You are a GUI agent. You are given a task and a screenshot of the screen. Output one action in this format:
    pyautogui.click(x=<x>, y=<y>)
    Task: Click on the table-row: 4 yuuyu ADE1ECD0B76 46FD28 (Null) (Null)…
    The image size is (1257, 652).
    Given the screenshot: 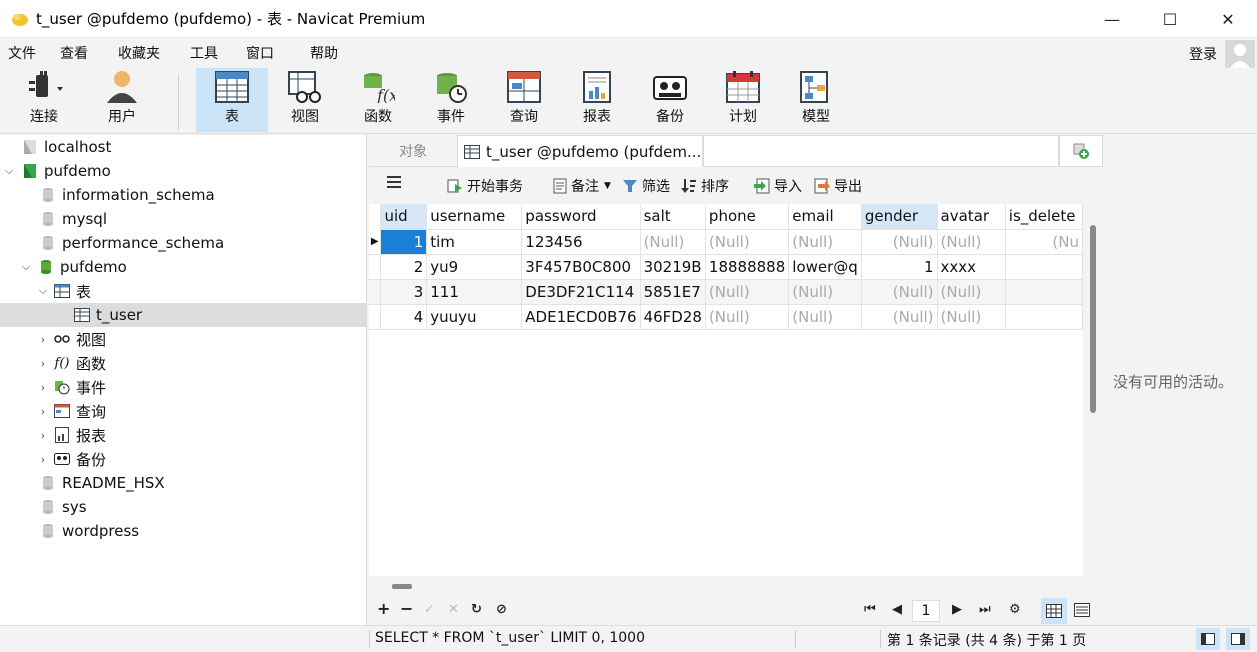 What is the action you would take?
    pyautogui.click(x=726, y=317)
    